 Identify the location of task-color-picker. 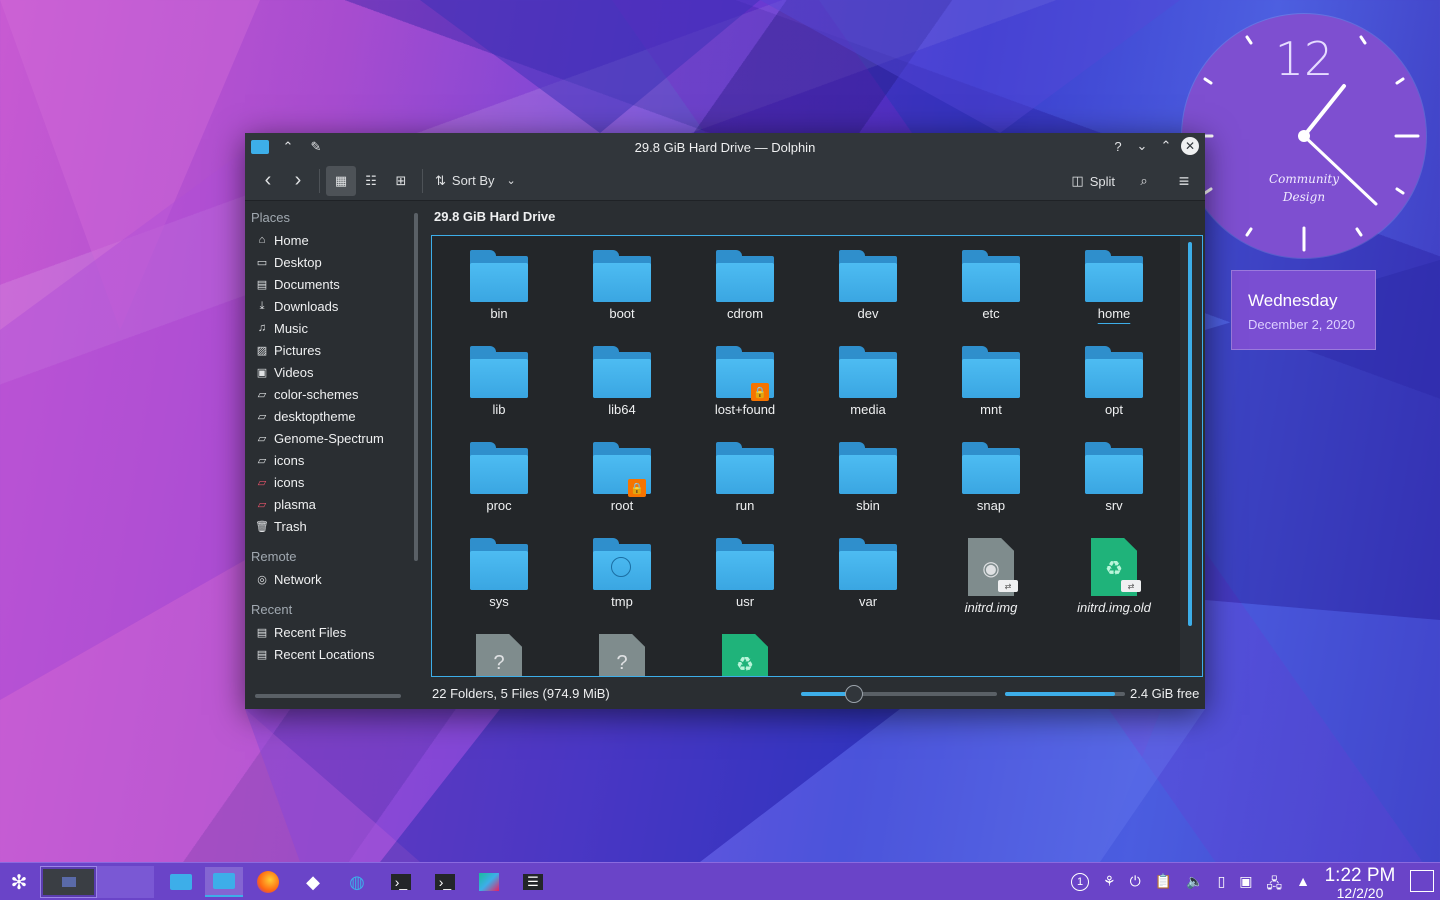
(489, 882).